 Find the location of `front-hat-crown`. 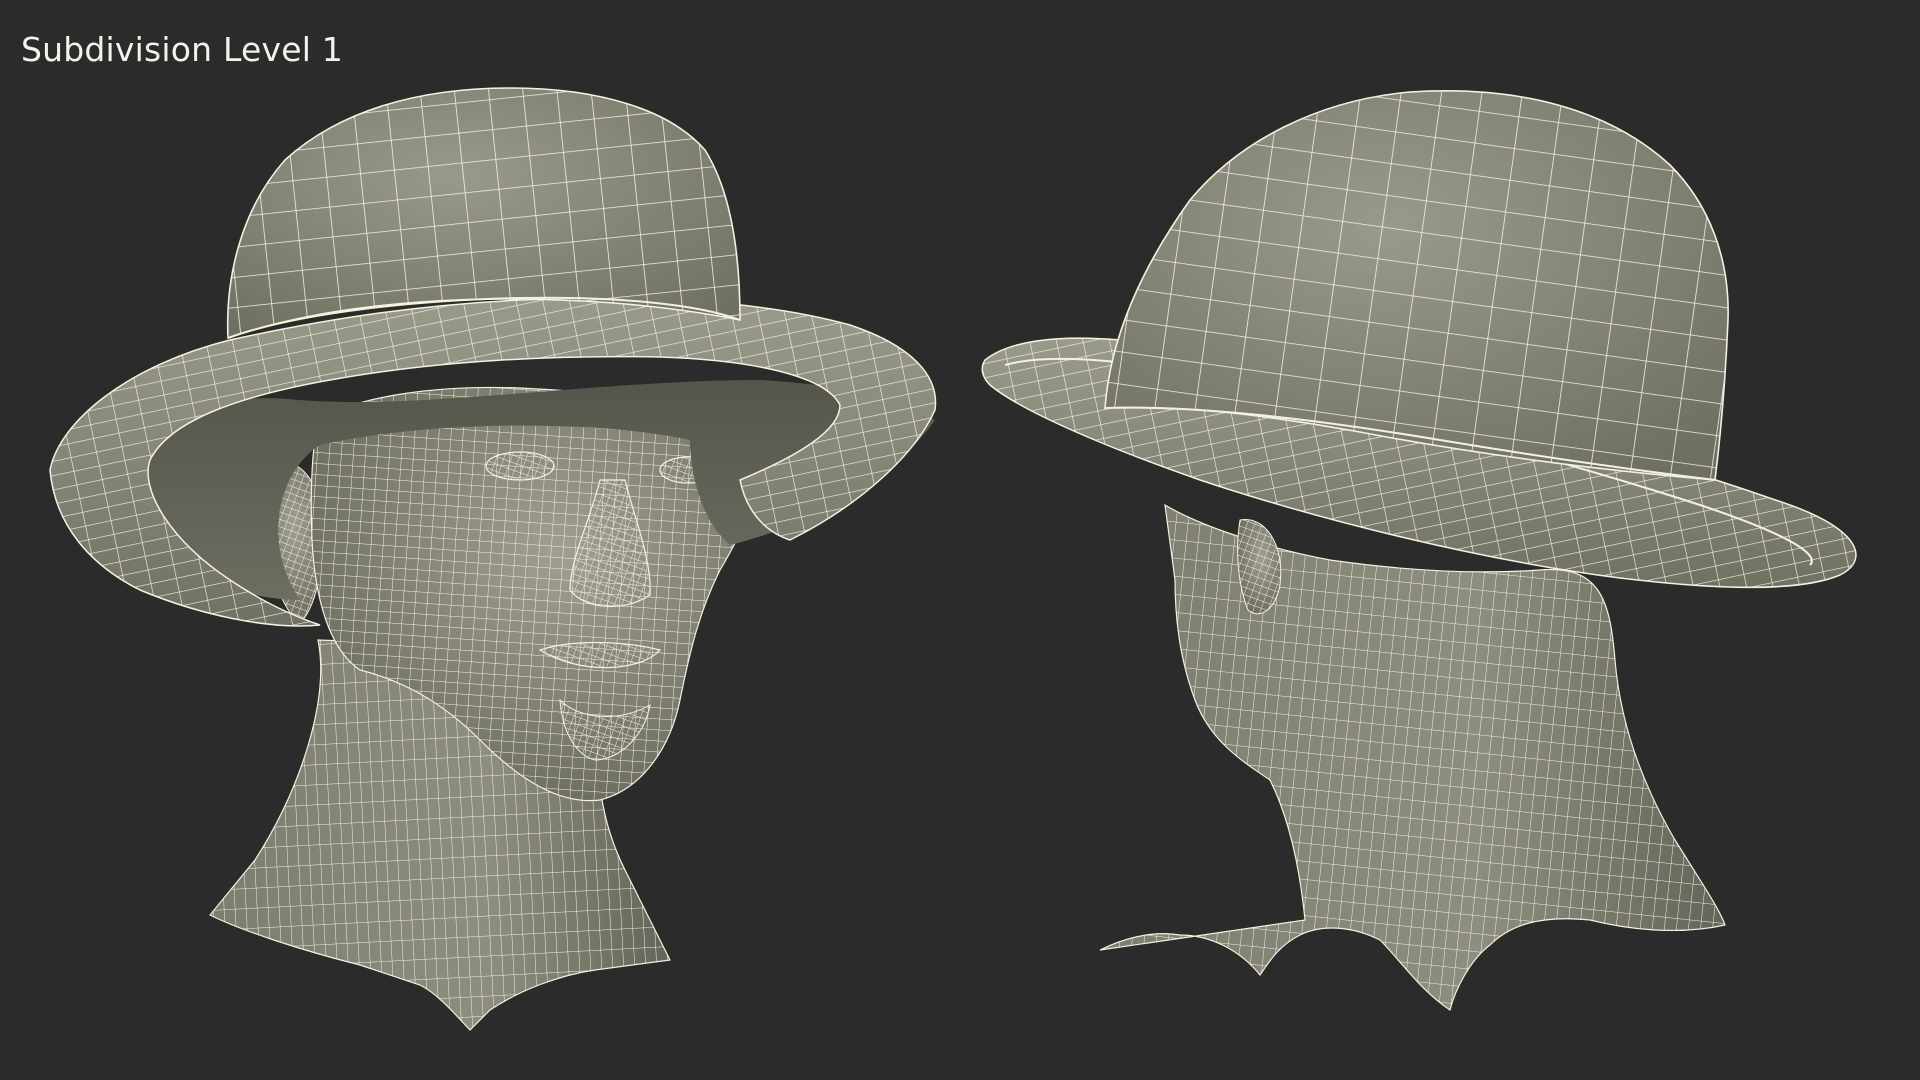

front-hat-crown is located at coordinates (483, 213).